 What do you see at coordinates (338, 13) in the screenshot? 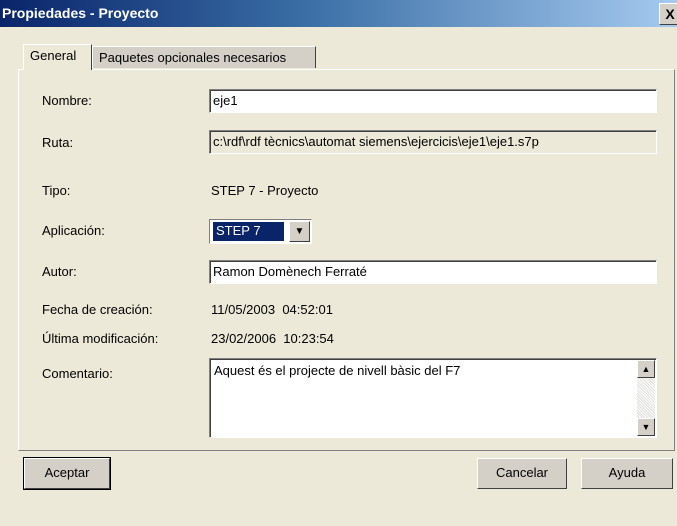
I see `title-bar: Propiedades - Proyecto X` at bounding box center [338, 13].